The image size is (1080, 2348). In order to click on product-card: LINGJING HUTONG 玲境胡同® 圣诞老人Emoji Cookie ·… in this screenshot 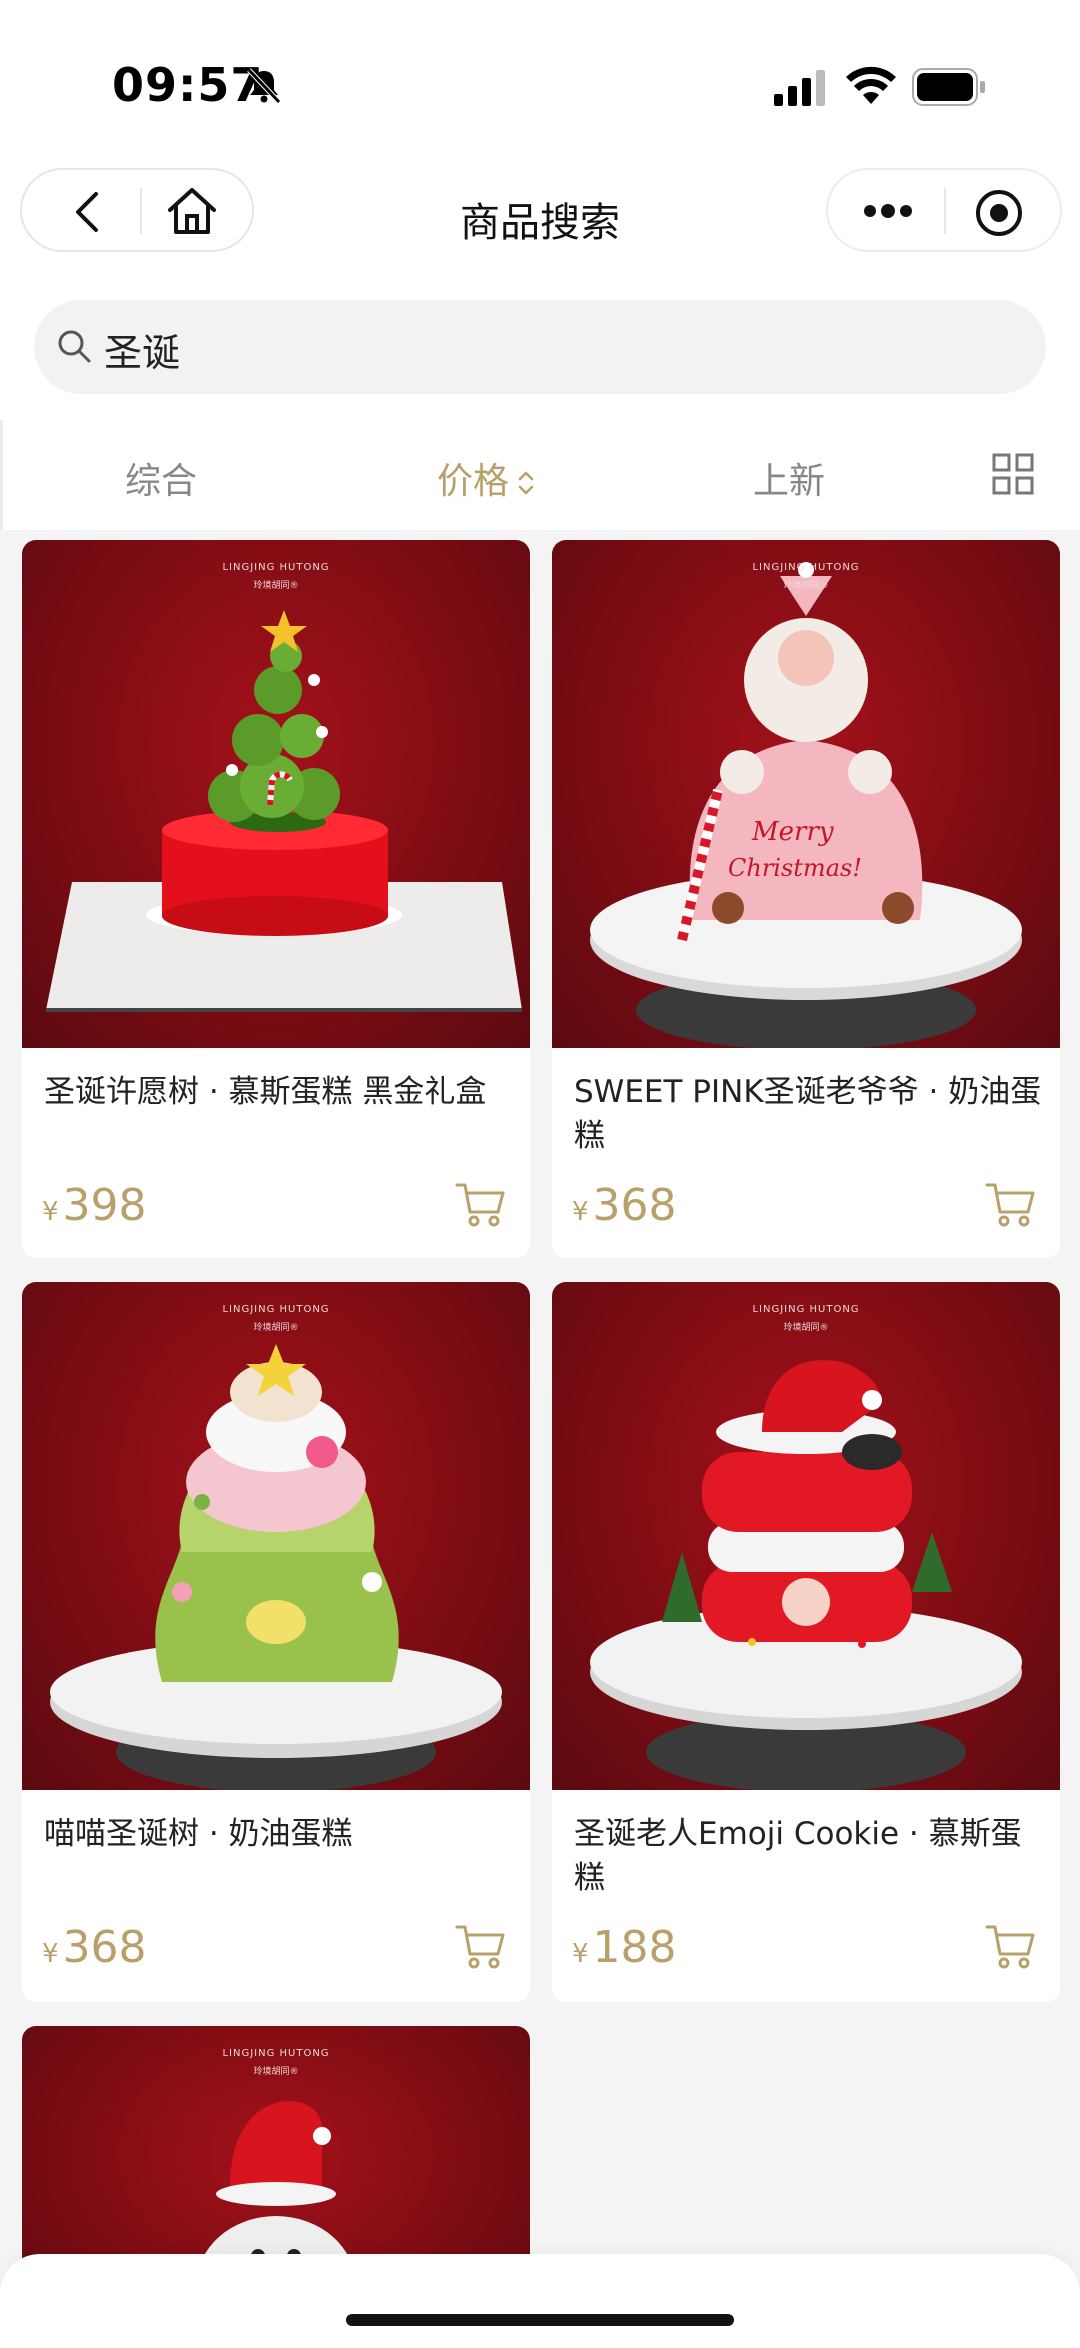, I will do `click(806, 1642)`.